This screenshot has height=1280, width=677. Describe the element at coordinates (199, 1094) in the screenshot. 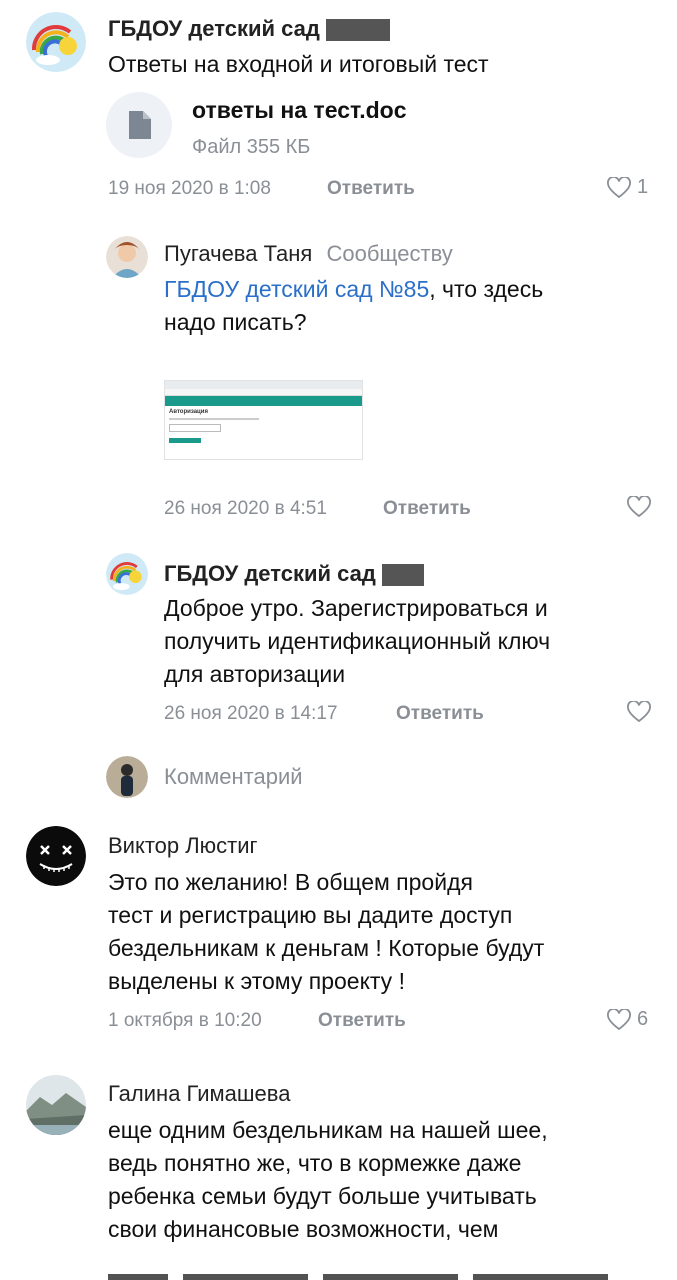

I see `comment-author: Галина Гимашева` at that location.